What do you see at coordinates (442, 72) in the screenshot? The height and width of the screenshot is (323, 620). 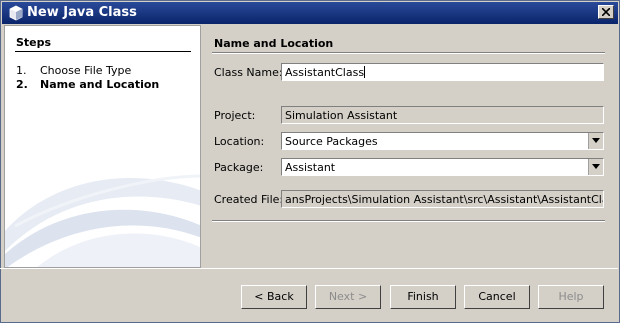 I see `class-name-input: AssistantClass` at bounding box center [442, 72].